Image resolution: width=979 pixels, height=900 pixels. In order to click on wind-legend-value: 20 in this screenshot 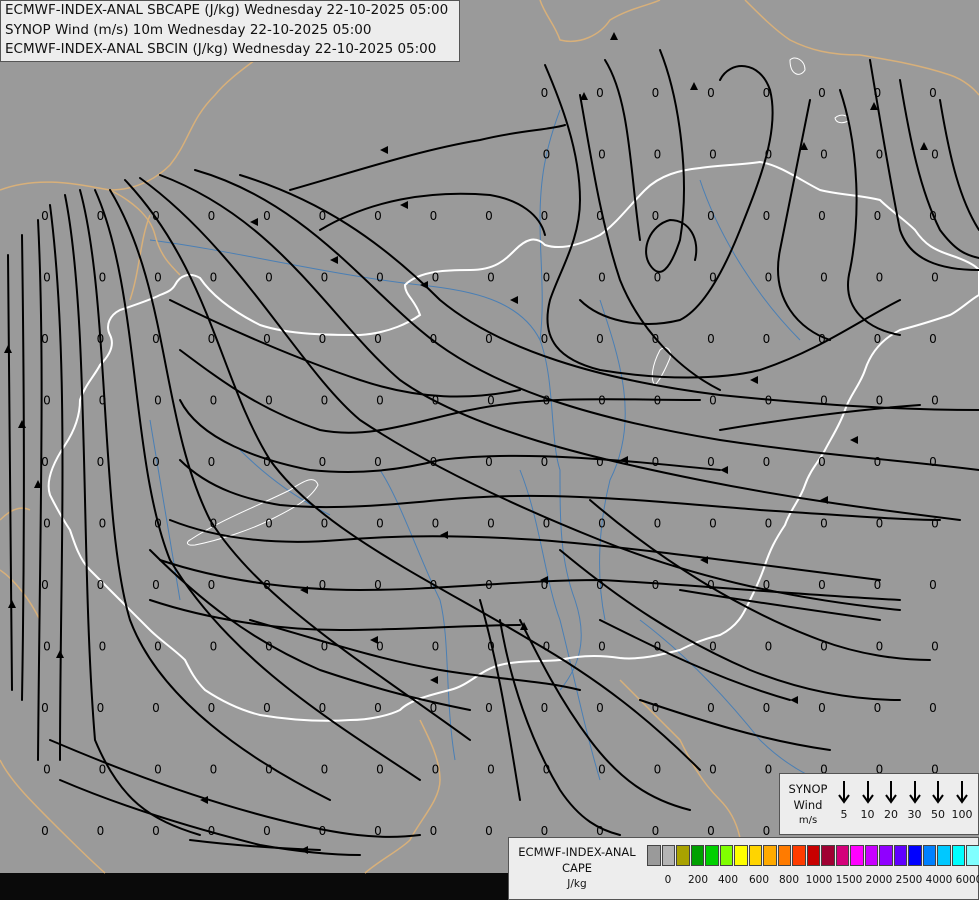, I will do `click(891, 814)`.